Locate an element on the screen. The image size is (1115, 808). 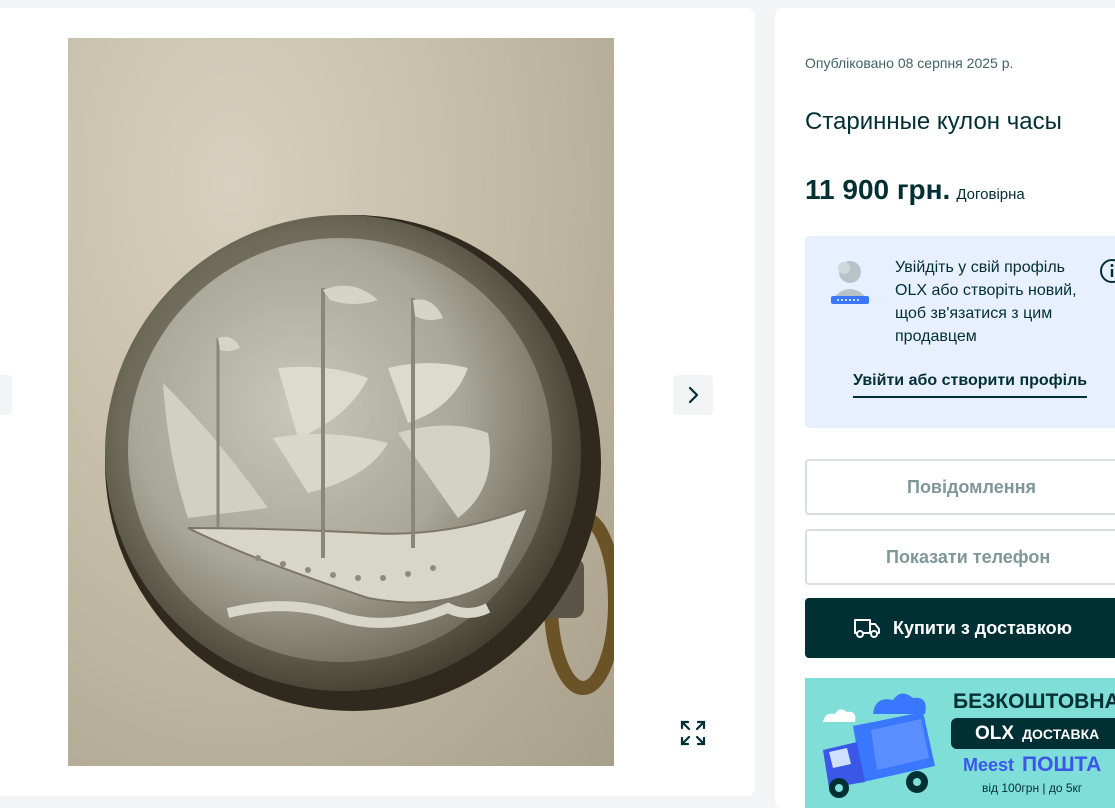
fullscreen-button is located at coordinates (693, 733).